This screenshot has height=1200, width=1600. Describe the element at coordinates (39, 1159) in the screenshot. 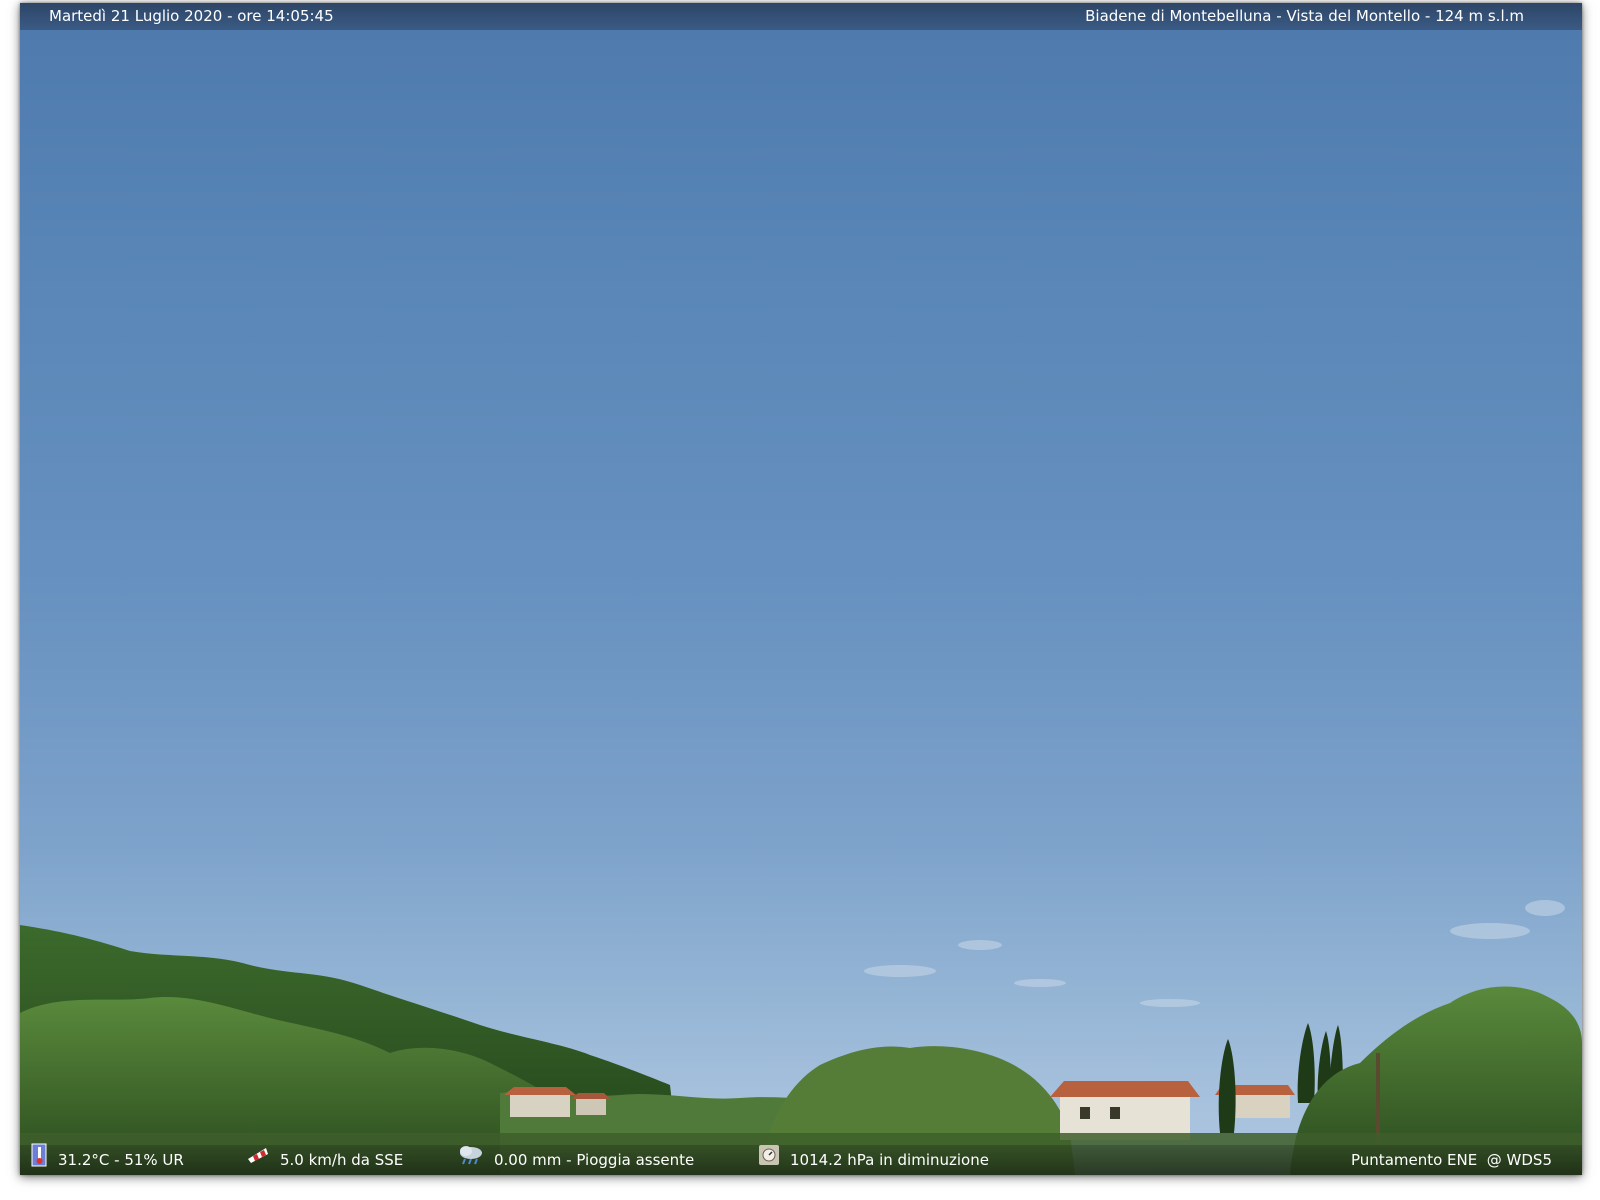

I see `thermometer-icon` at that location.